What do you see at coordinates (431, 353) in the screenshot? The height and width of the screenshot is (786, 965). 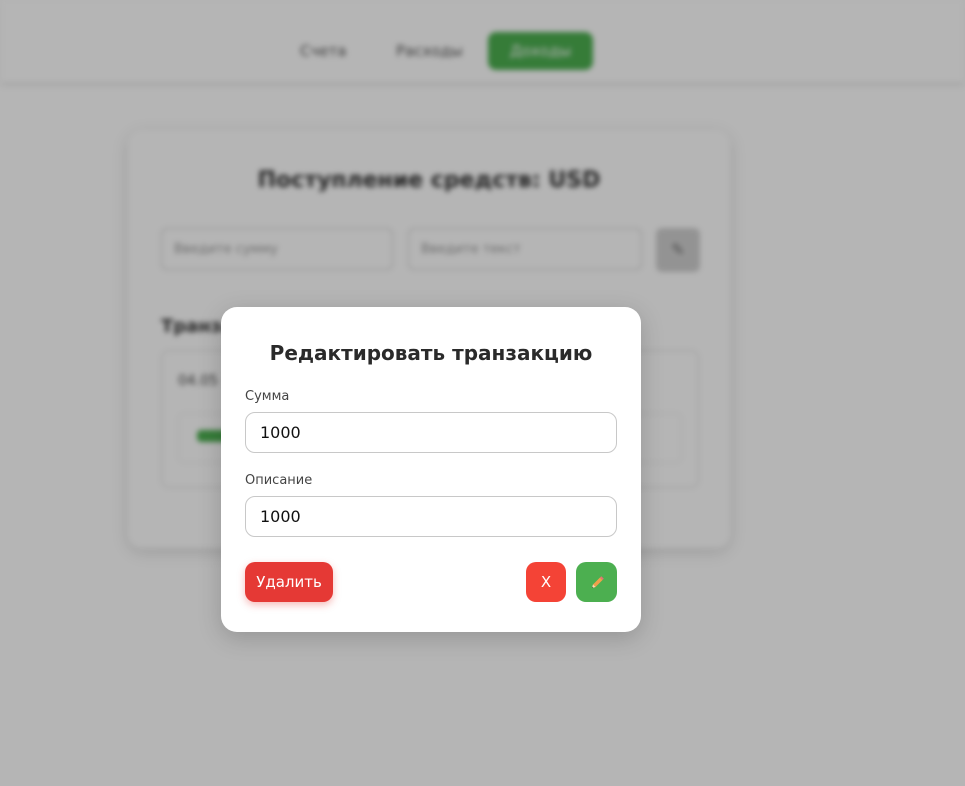 I see `modal-title: Редактировать транзакцию` at bounding box center [431, 353].